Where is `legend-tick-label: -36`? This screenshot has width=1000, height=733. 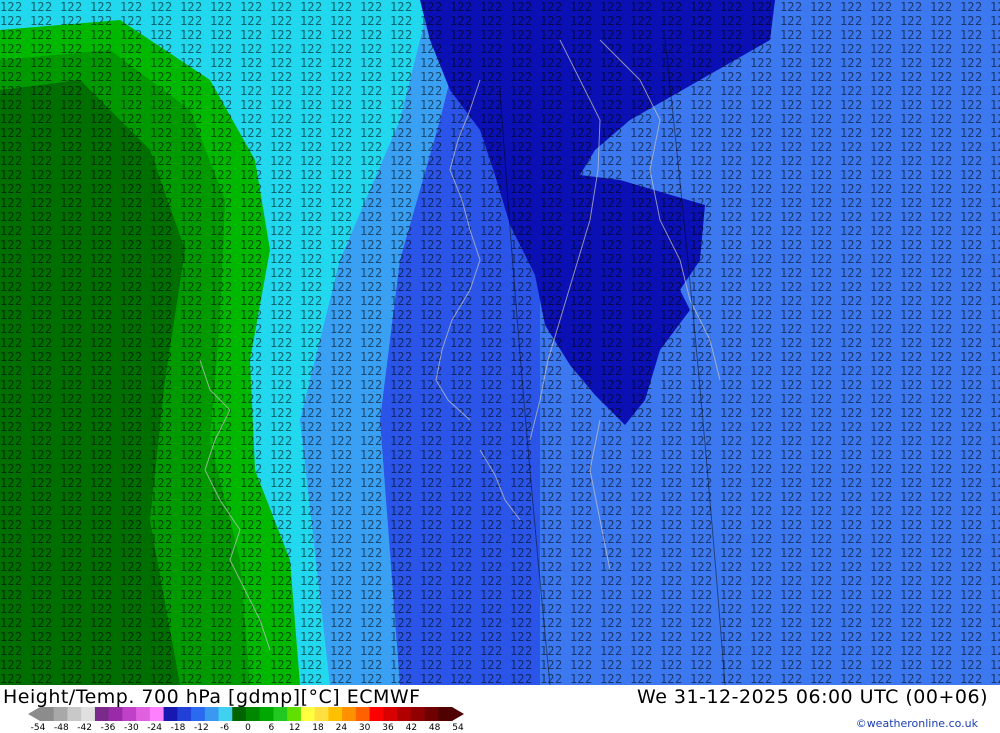
legend-tick-label: -36 is located at coordinates (108, 728).